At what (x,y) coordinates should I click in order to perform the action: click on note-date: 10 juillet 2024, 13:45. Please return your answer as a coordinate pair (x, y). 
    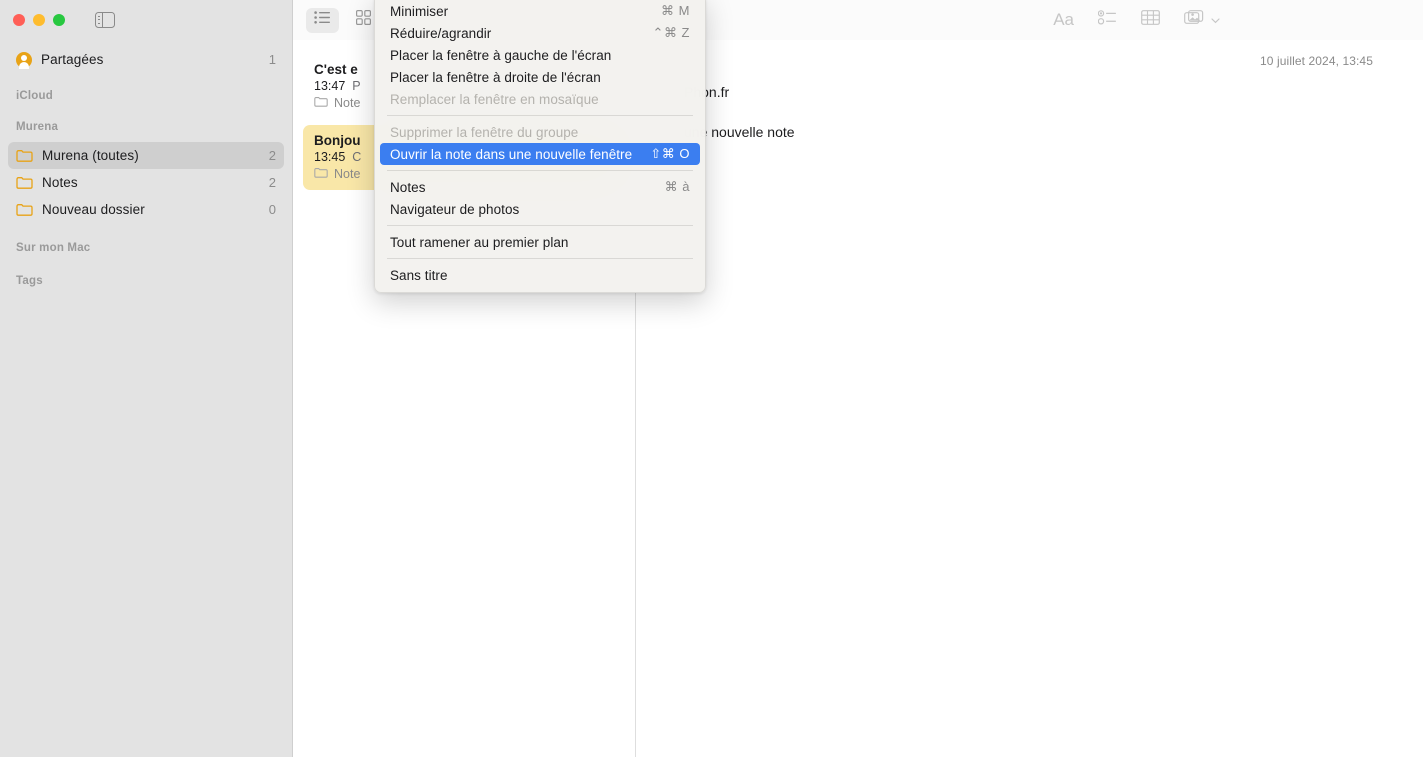
    Looking at the image, I should click on (1316, 61).